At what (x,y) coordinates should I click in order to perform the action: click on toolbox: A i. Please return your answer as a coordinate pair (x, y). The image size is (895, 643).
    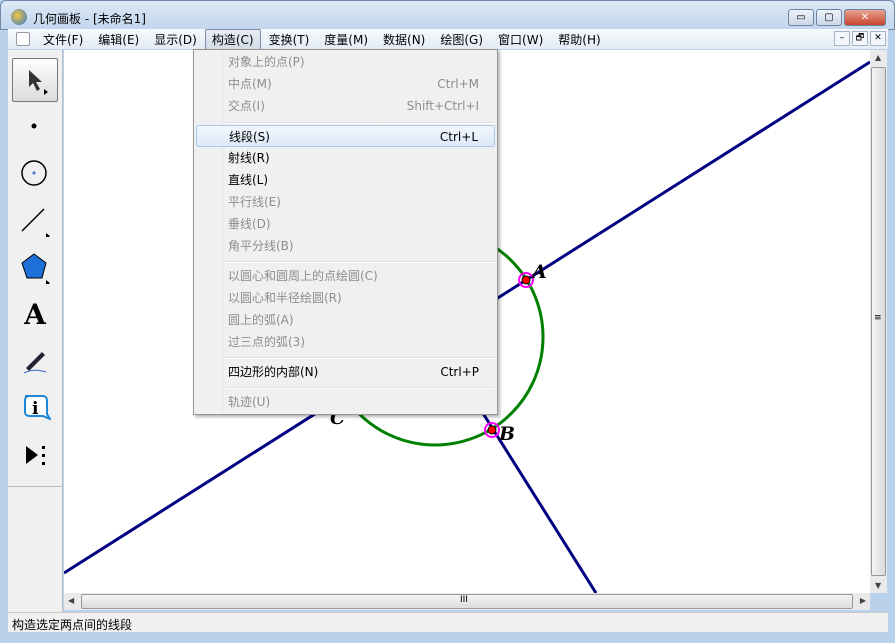
    Looking at the image, I should click on (35, 331).